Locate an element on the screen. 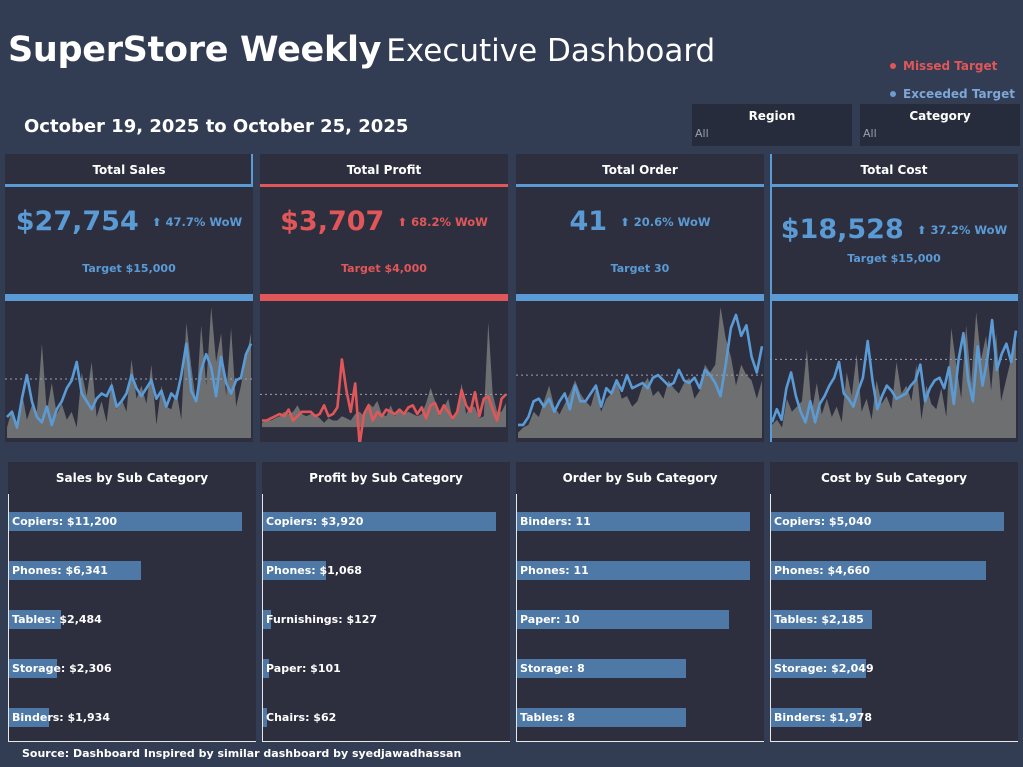 This screenshot has height=767, width=1023. subcategory-bar-label: Phones: $1,068 is located at coordinates (314, 570).